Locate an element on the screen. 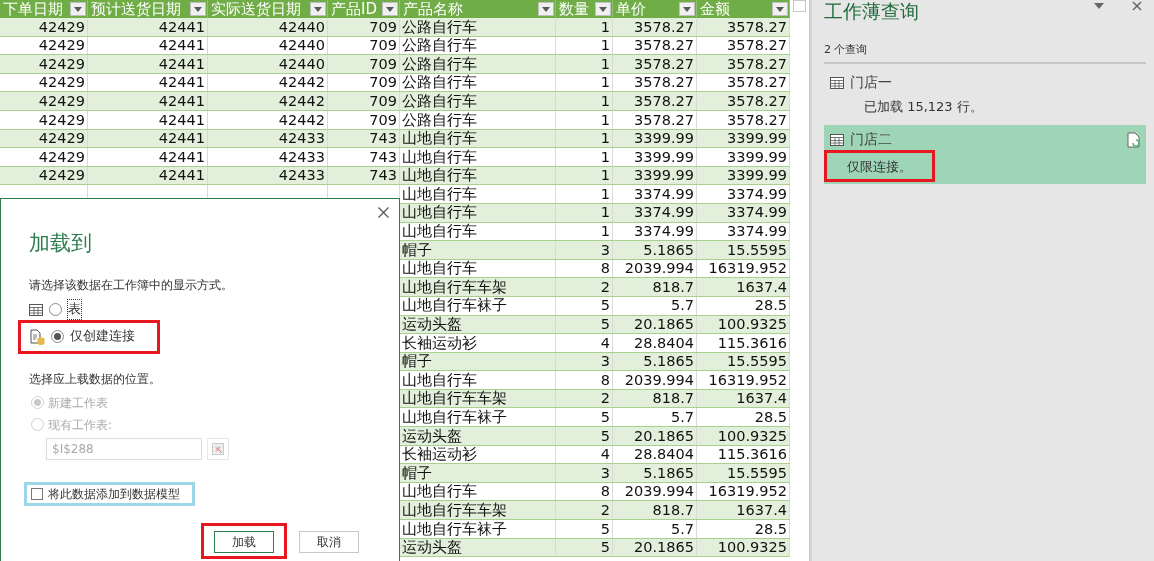 This screenshot has height=561, width=1154. load-button: 加载 is located at coordinates (244, 542).